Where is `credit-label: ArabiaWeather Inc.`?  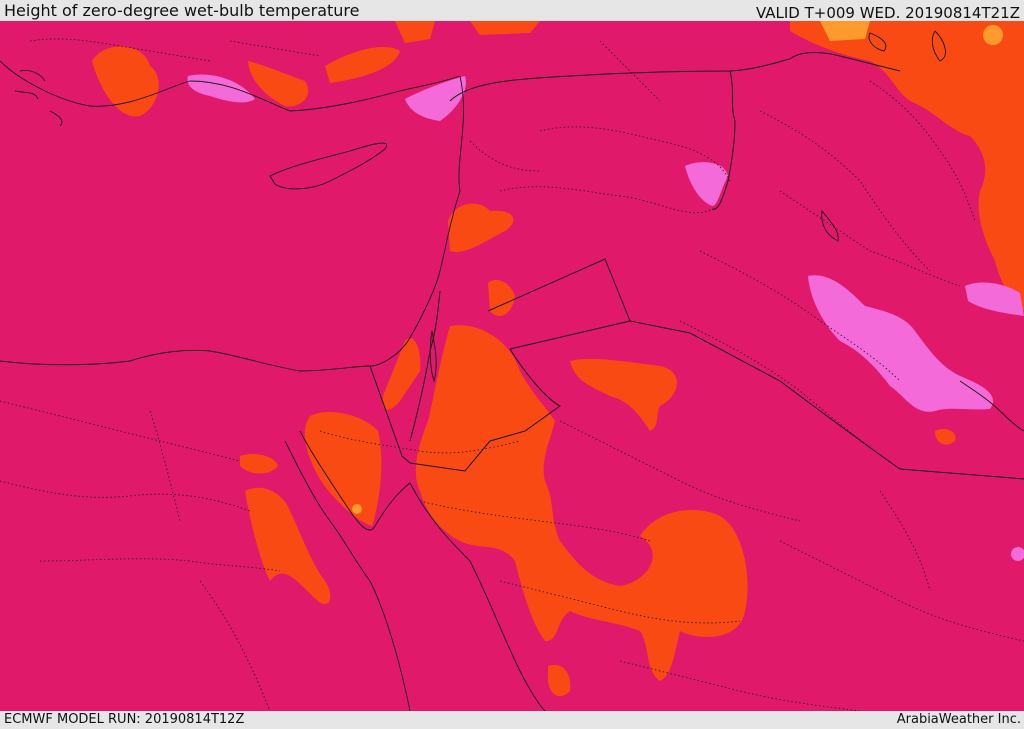 credit-label: ArabiaWeather Inc. is located at coordinates (958, 719).